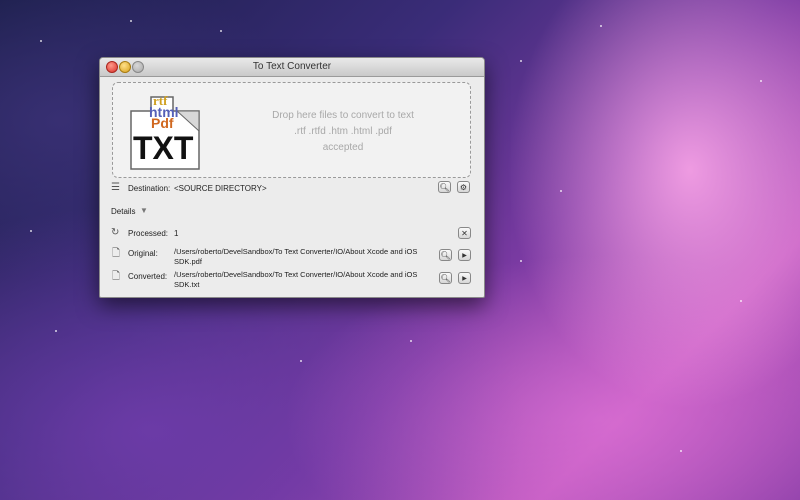 The height and width of the screenshot is (500, 800). Describe the element at coordinates (115, 187) in the screenshot. I see `list-icon: ☰` at that location.